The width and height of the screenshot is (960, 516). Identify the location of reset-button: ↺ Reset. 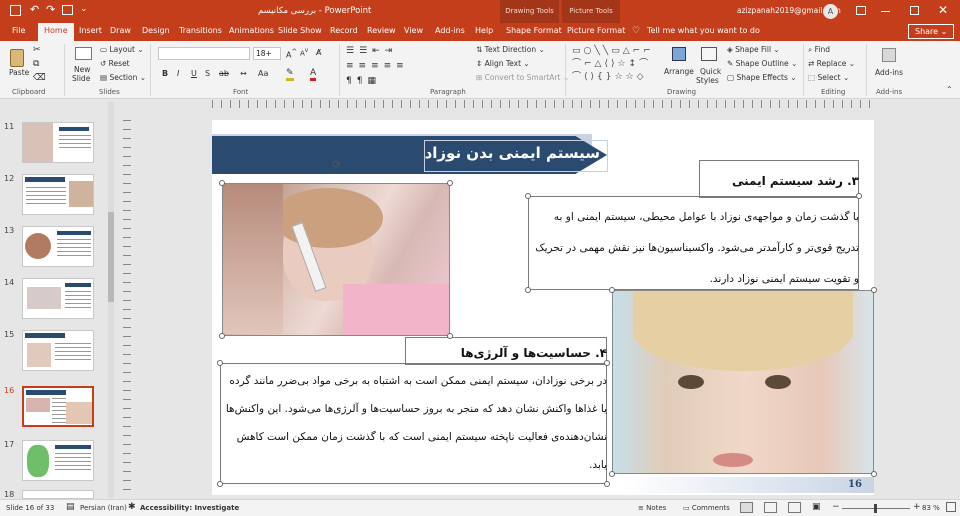
(115, 63).